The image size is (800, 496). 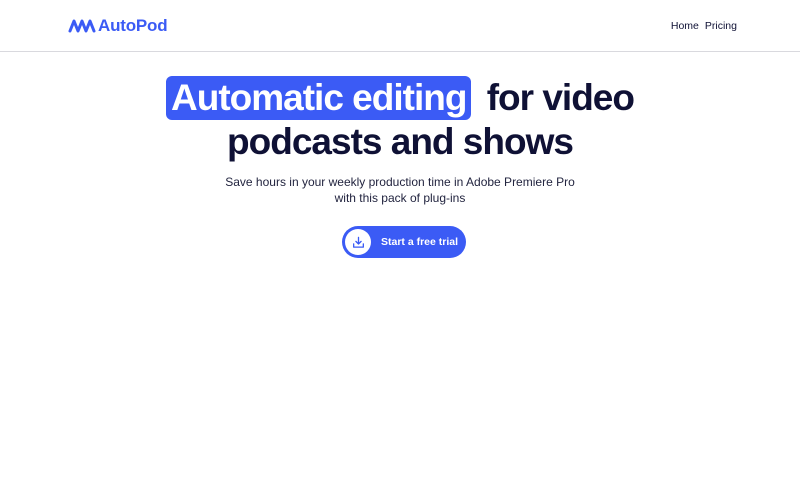 What do you see at coordinates (704, 26) in the screenshot?
I see `main-nav: Home Pricing` at bounding box center [704, 26].